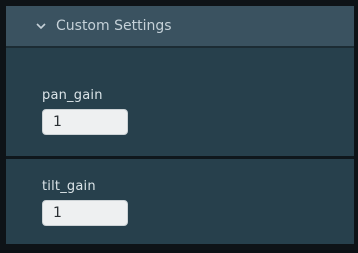 This screenshot has width=358, height=253. I want to click on tilt-gain-input, so click(85, 213).